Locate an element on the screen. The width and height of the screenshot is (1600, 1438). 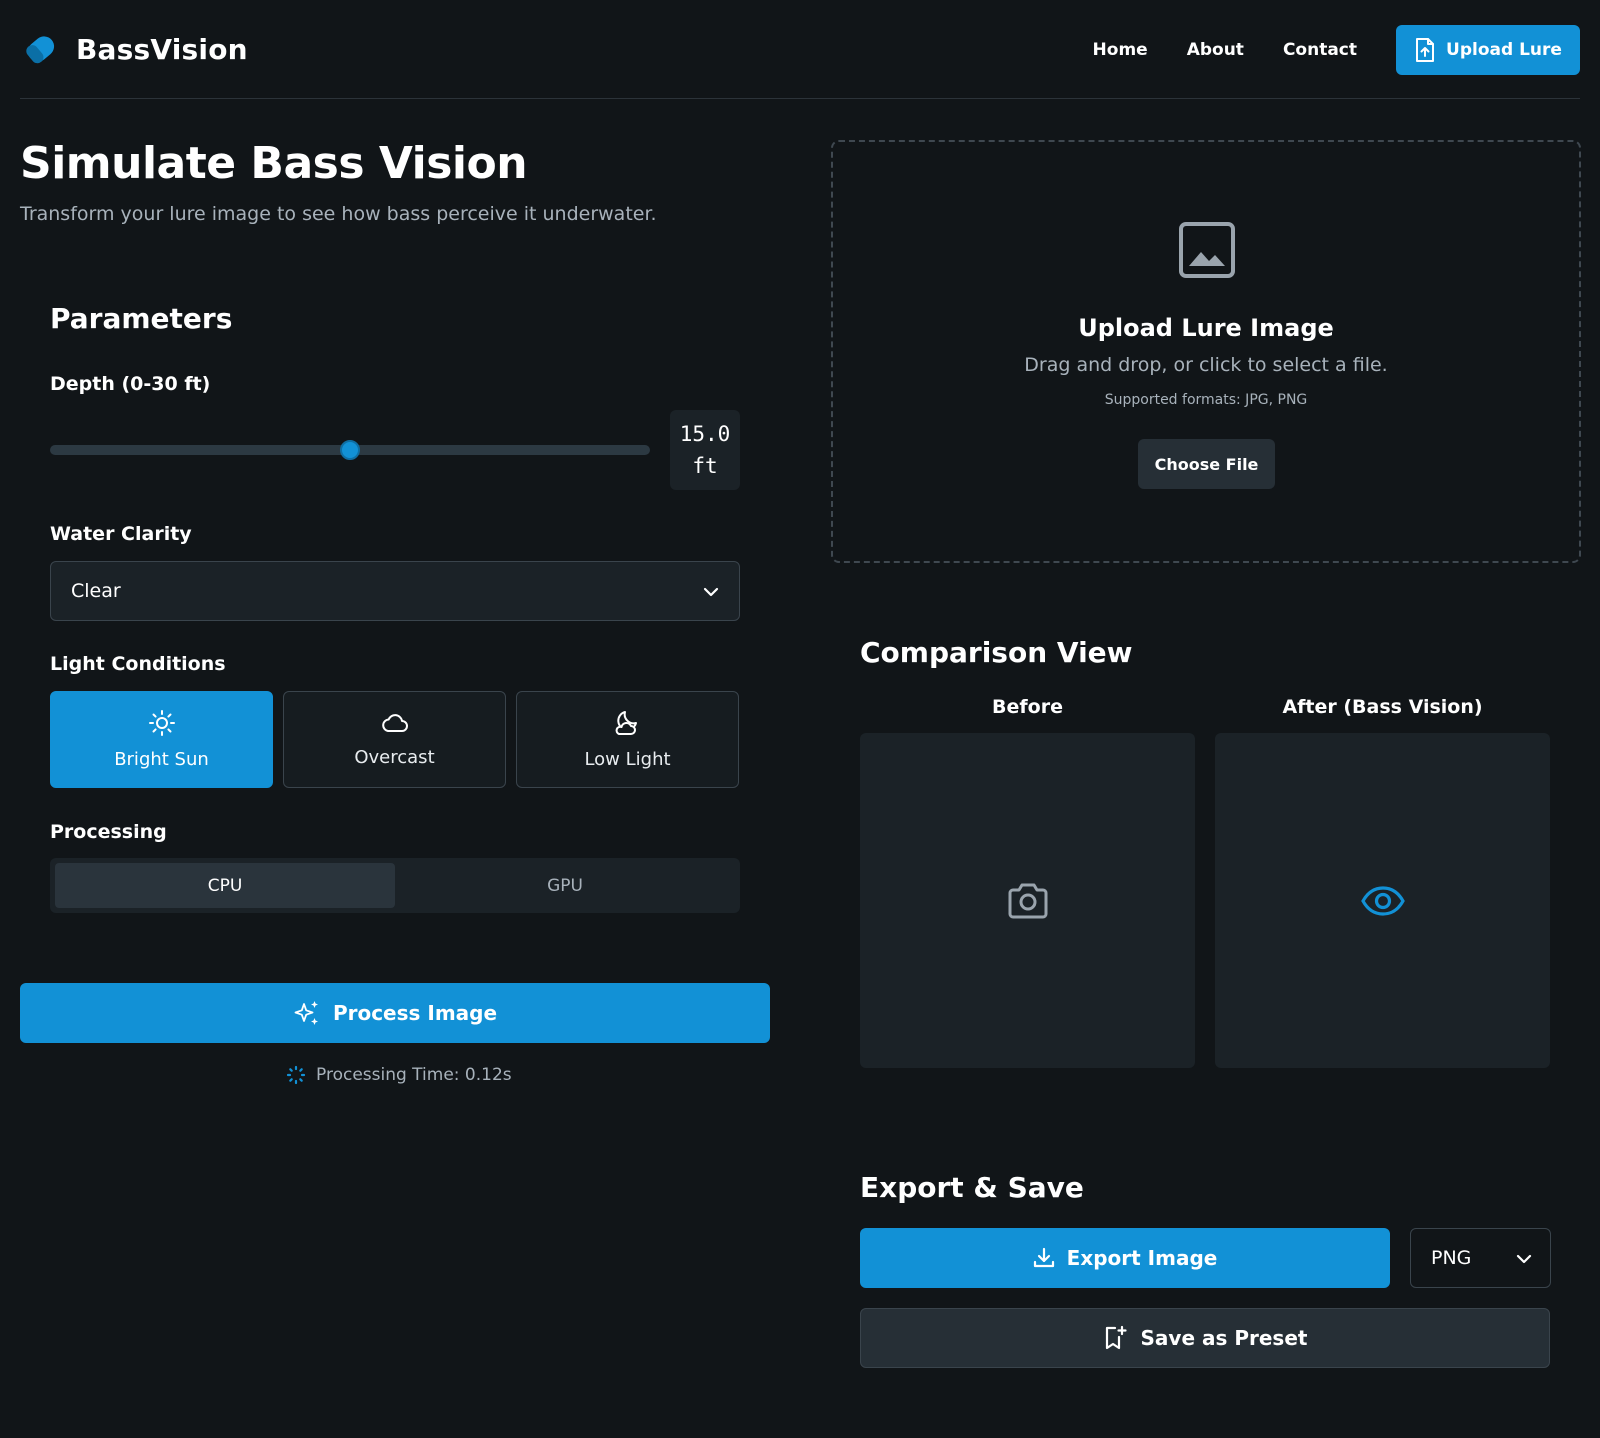
process-image-label: Process Image is located at coordinates (415, 1013).